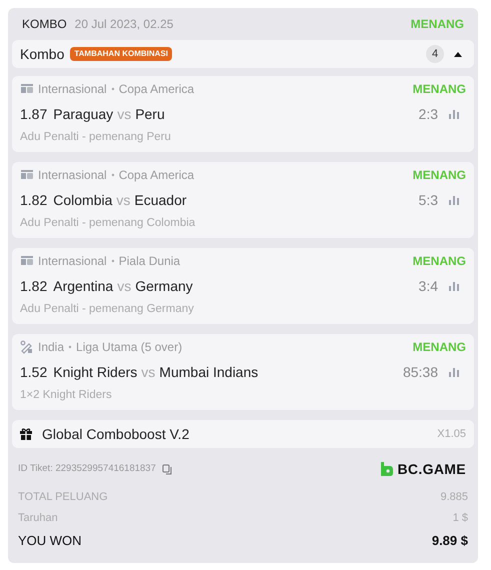 This screenshot has height=570, width=491. What do you see at coordinates (458, 54) in the screenshot?
I see `caret-icon` at bounding box center [458, 54].